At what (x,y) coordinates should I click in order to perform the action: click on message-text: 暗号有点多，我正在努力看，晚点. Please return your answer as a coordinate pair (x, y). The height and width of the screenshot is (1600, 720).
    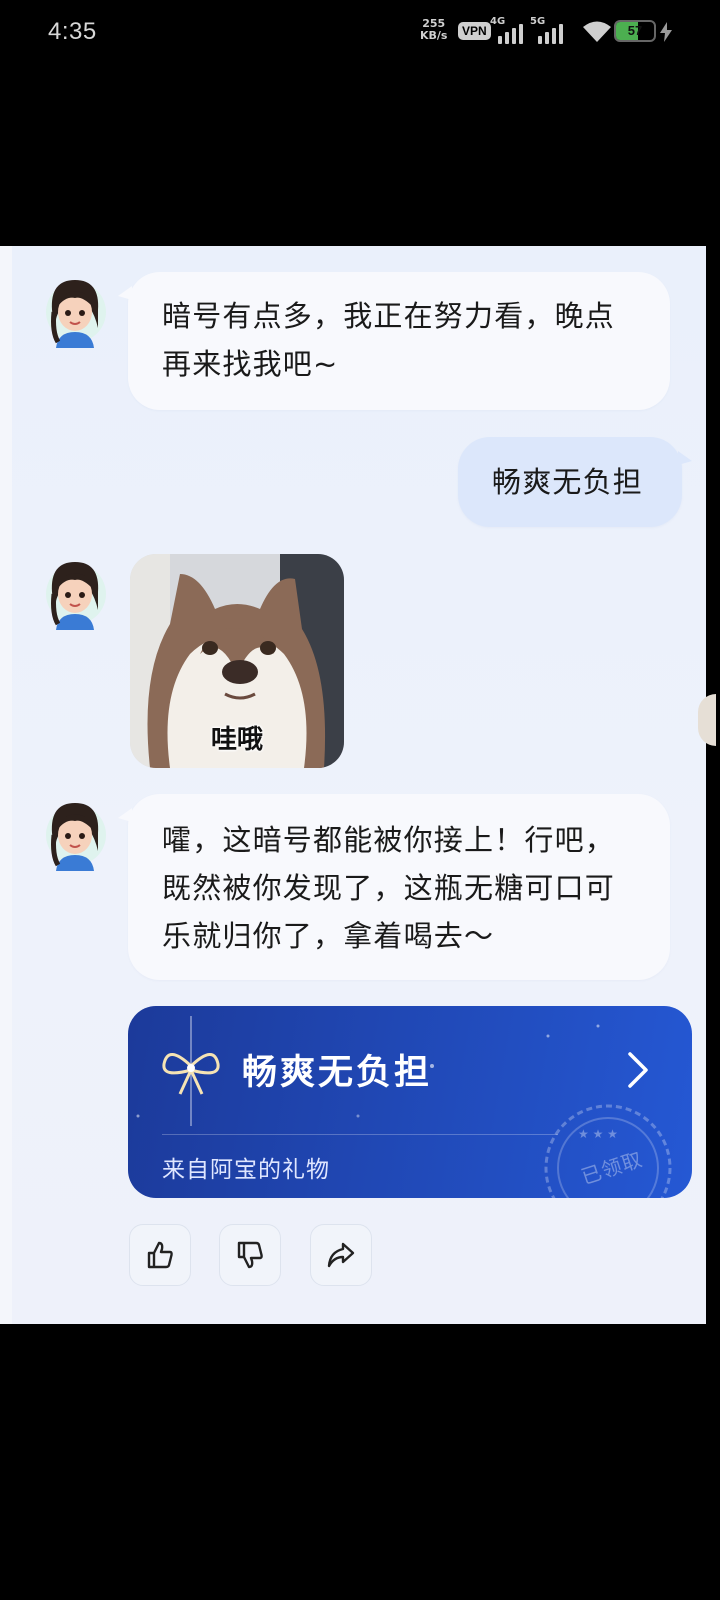
    Looking at the image, I should click on (389, 316).